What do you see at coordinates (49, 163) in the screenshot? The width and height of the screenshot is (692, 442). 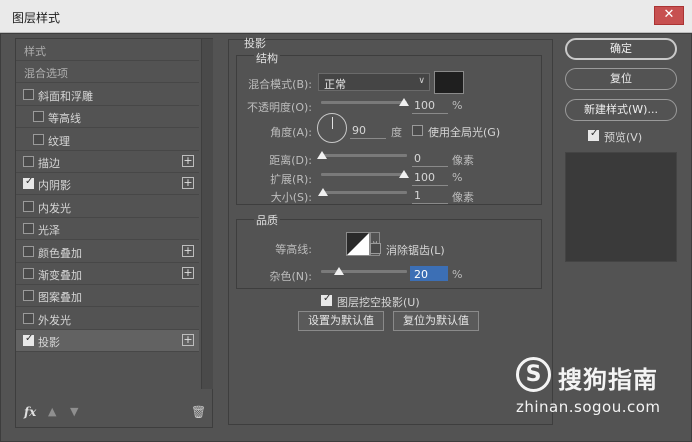 I see `styles-list-item-label: 描边` at bounding box center [49, 163].